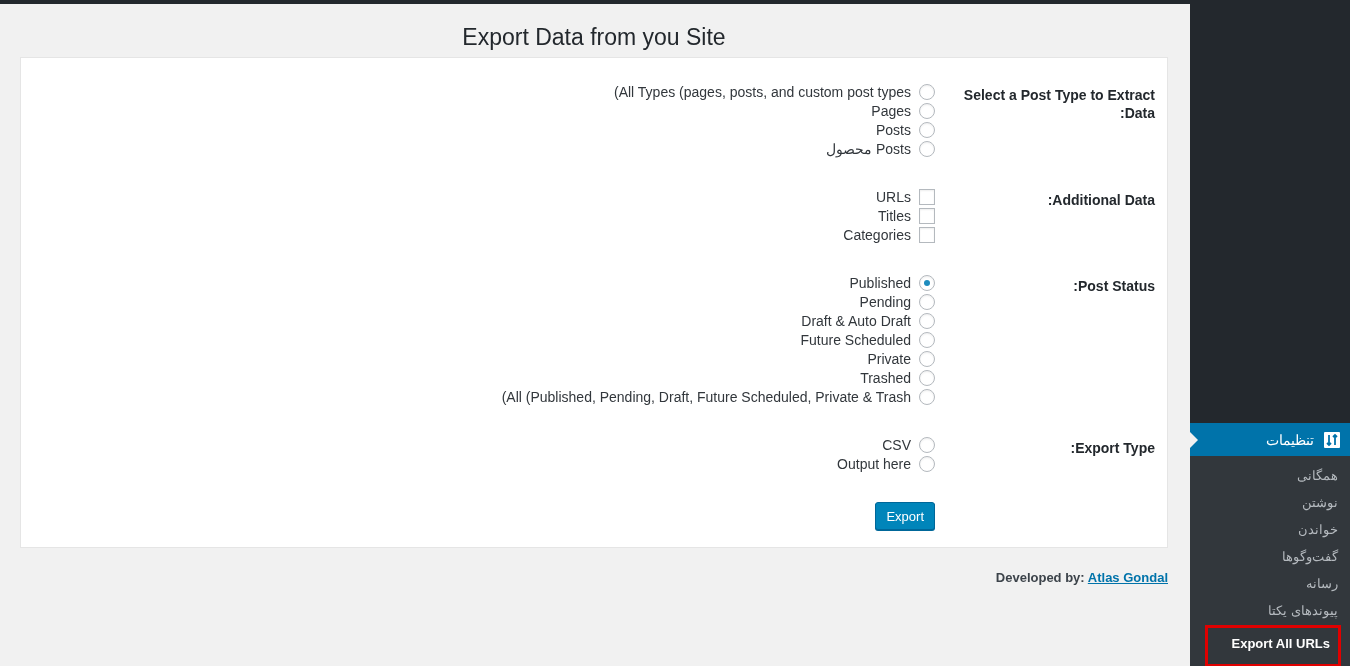 This screenshot has width=1350, height=666. I want to click on settings-icon, so click(1332, 439).